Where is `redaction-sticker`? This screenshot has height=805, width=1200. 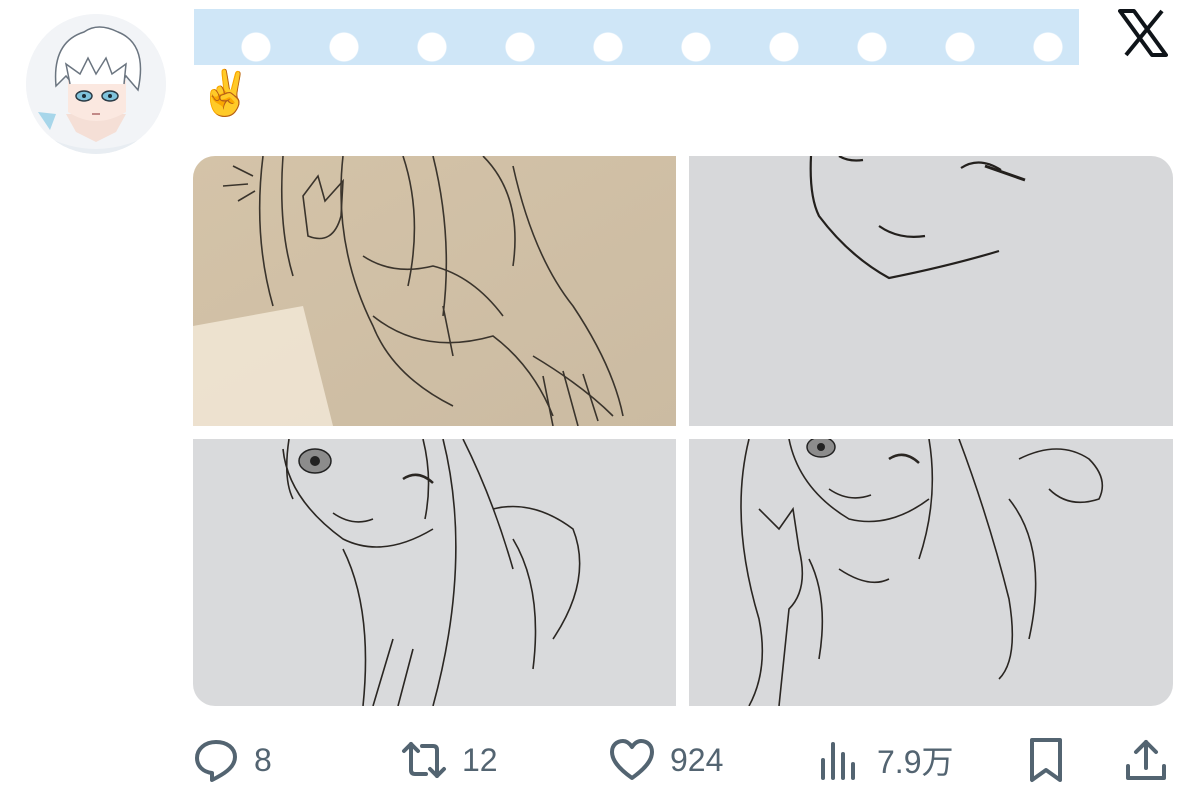 redaction-sticker is located at coordinates (636, 37).